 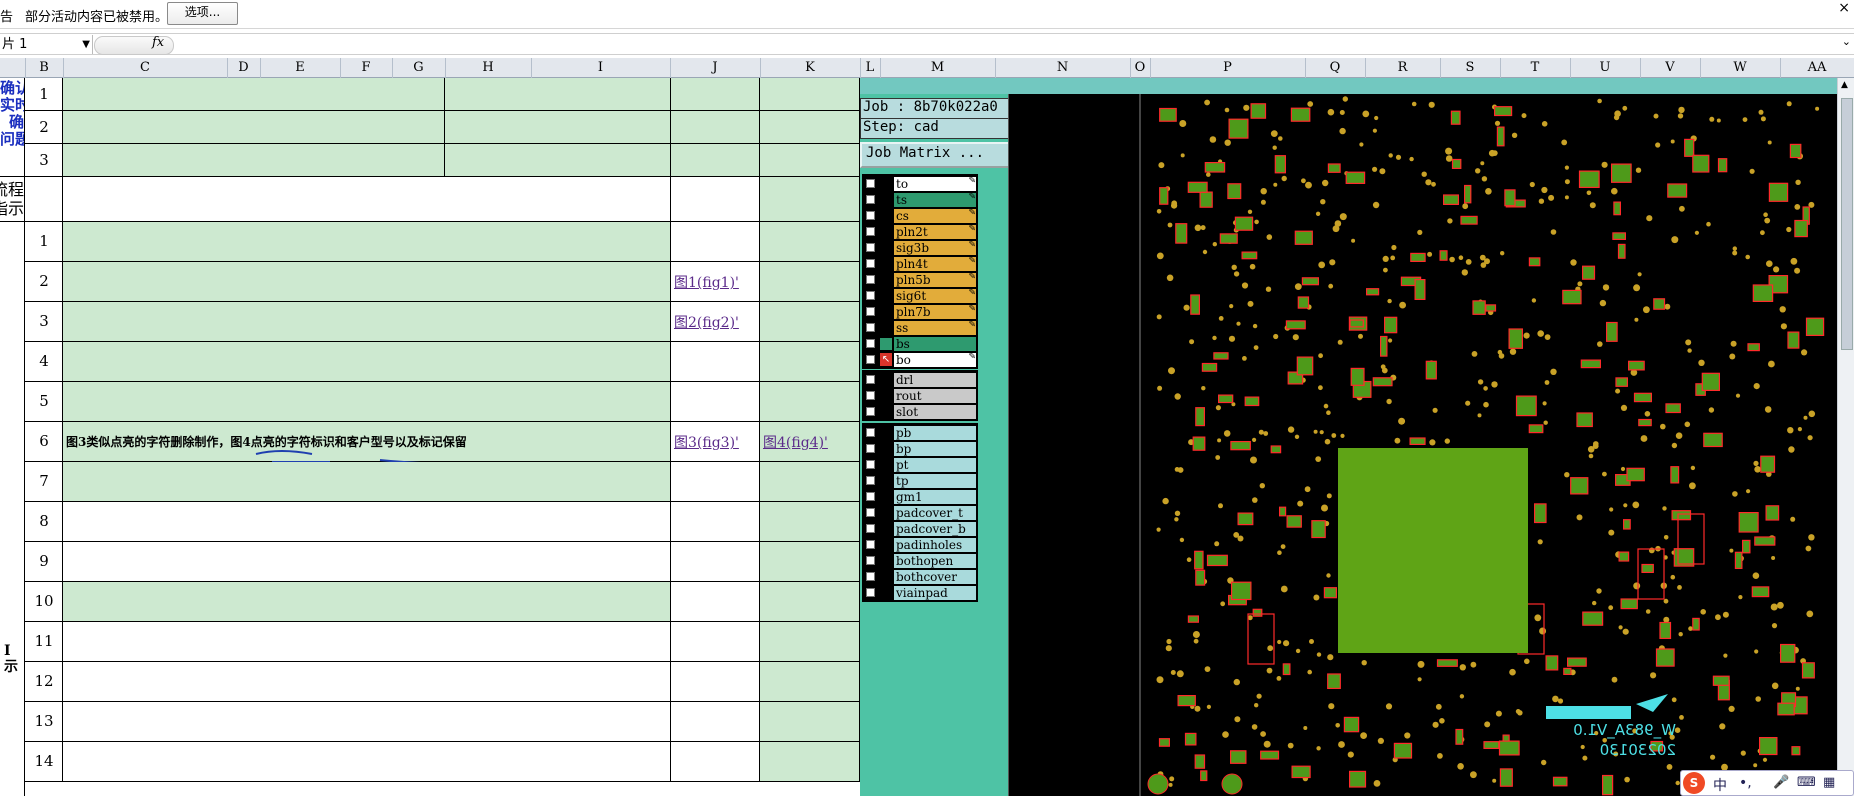 What do you see at coordinates (920, 465) in the screenshot?
I see `layer-row-pt: pt` at bounding box center [920, 465].